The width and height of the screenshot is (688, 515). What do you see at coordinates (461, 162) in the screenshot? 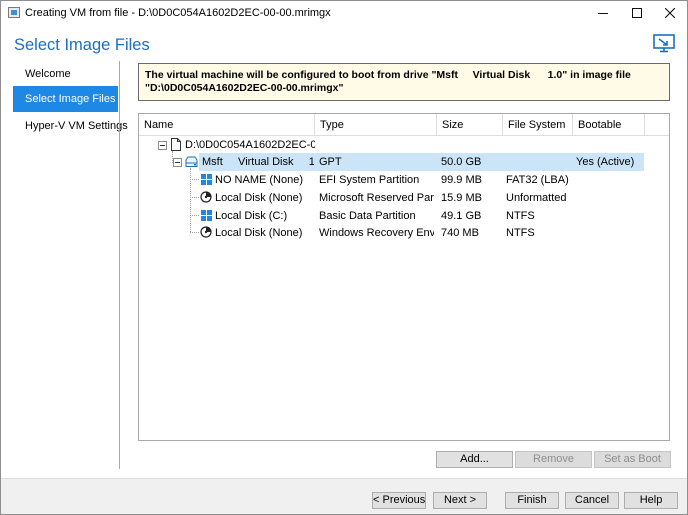
I see `disk-size: 50.0 GB` at bounding box center [461, 162].